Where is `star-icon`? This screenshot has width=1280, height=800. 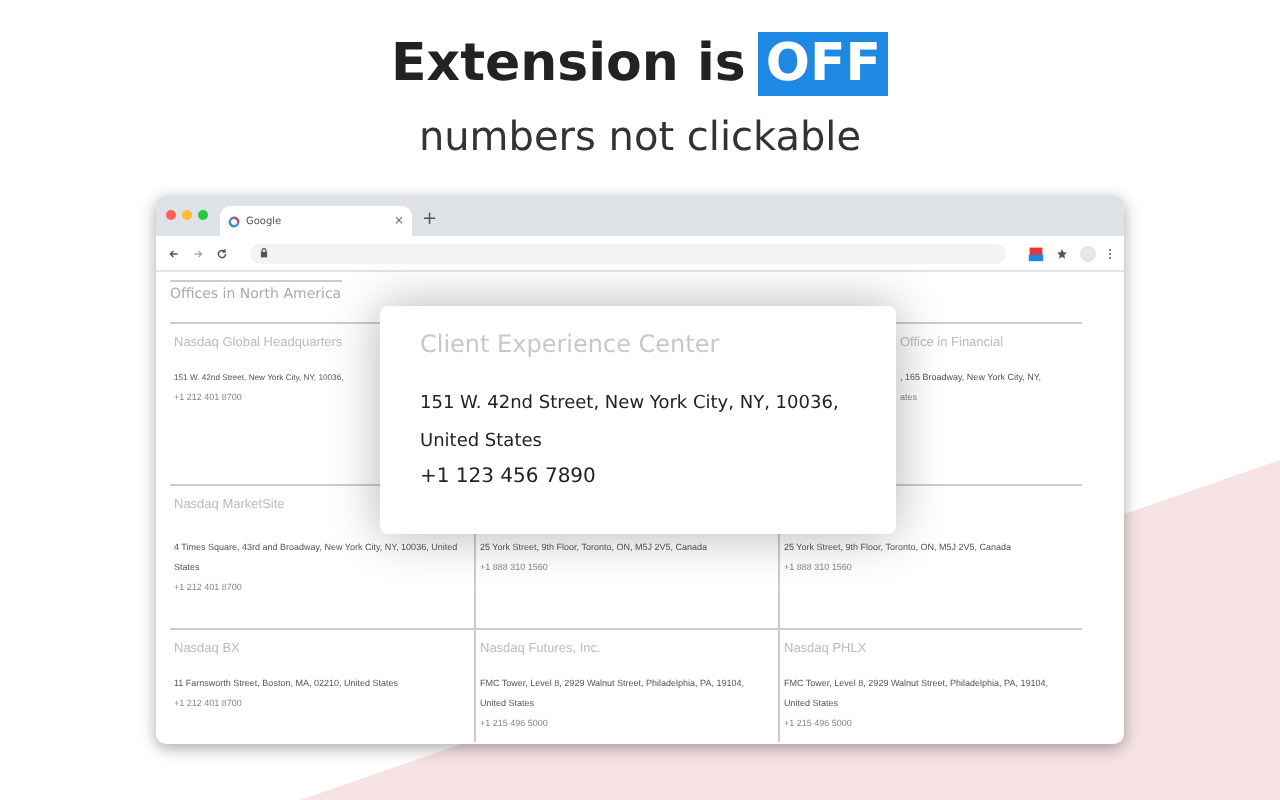 star-icon is located at coordinates (1062, 253).